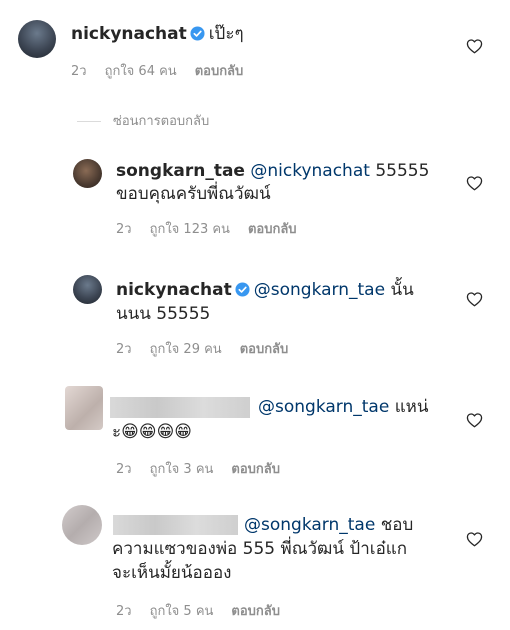  I want to click on like-count: ถูกใจ 64 คน, so click(141, 70).